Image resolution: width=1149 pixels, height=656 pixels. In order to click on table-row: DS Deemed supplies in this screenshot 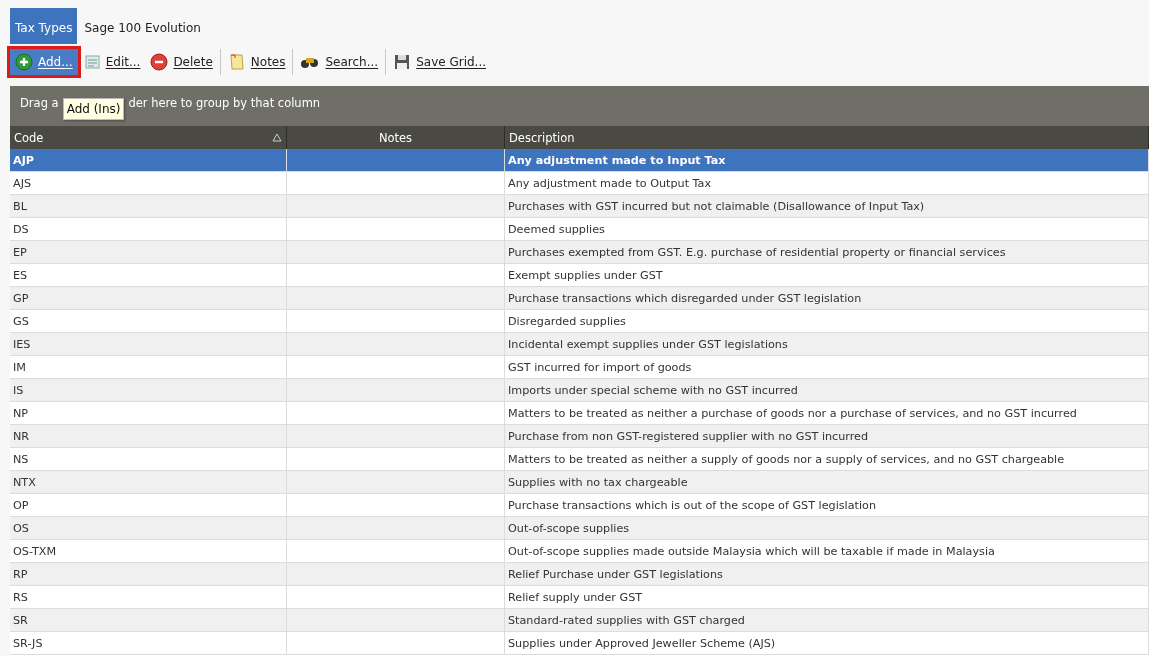, I will do `click(579, 229)`.